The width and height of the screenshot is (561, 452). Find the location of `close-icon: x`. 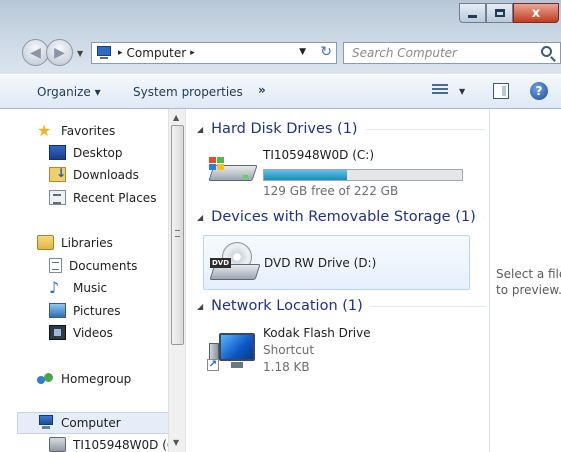

close-icon: x is located at coordinates (536, 13).